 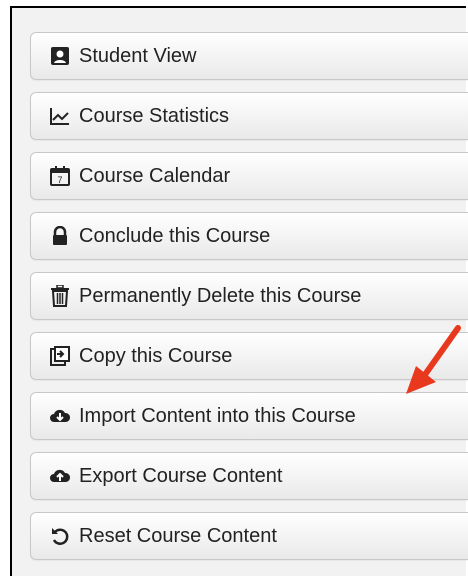 I want to click on reset-content-button: Reset Course Content, so click(x=249, y=536).